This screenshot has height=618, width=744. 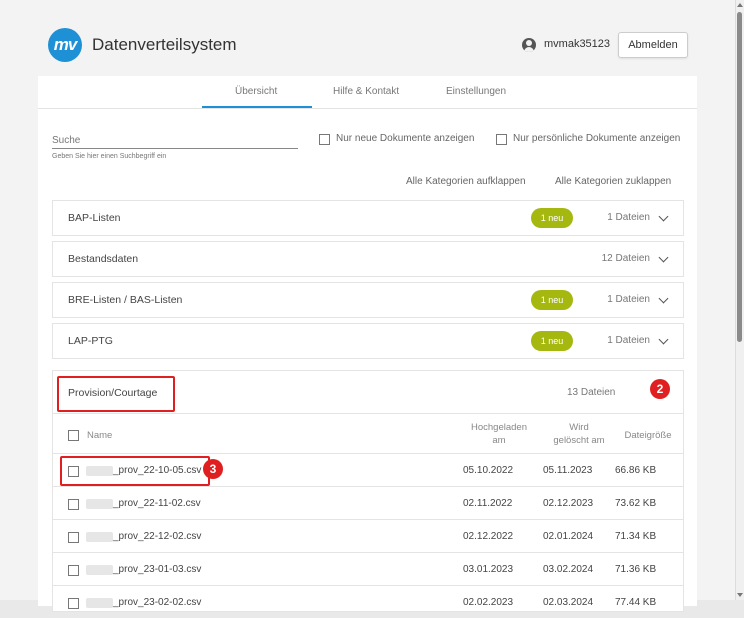 What do you see at coordinates (740, 595) in the screenshot?
I see `scroll-down-arrow-icon` at bounding box center [740, 595].